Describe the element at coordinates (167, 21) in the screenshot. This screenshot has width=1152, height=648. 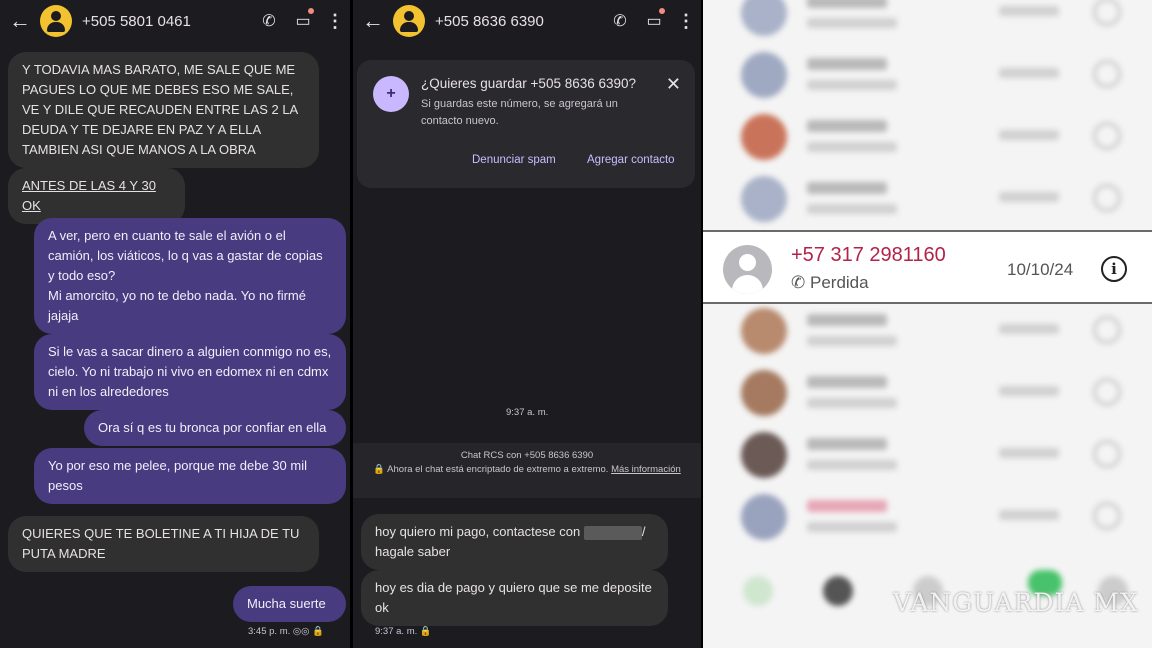
I see `contact-number: +505 5801 0461` at that location.